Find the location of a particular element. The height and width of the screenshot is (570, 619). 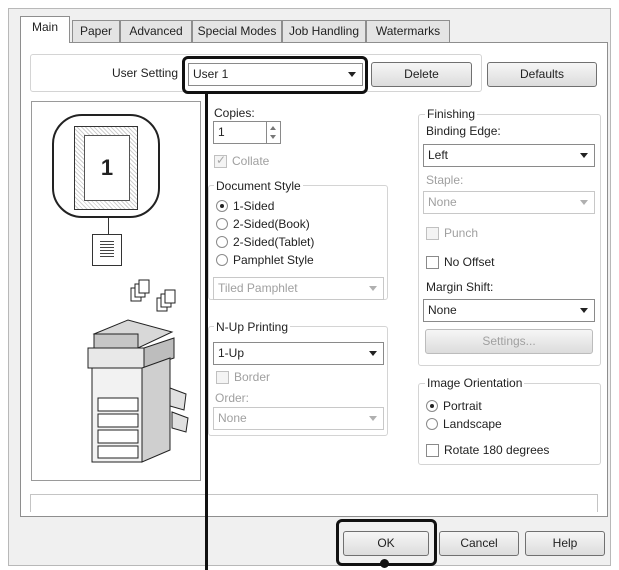

copies-label: Copies: is located at coordinates (234, 113).